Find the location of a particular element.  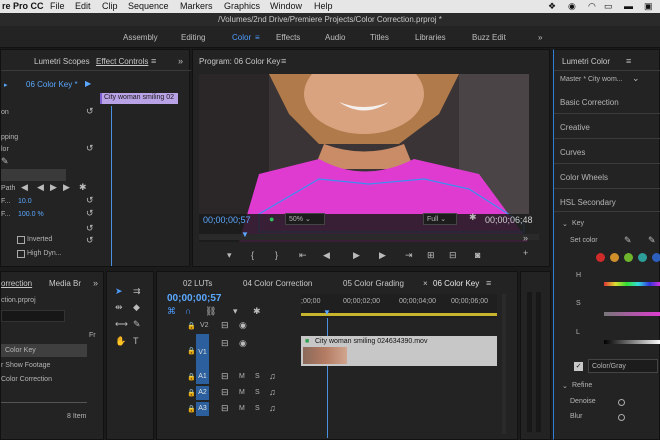

eye-icon: ◉ is located at coordinates (243, 343).